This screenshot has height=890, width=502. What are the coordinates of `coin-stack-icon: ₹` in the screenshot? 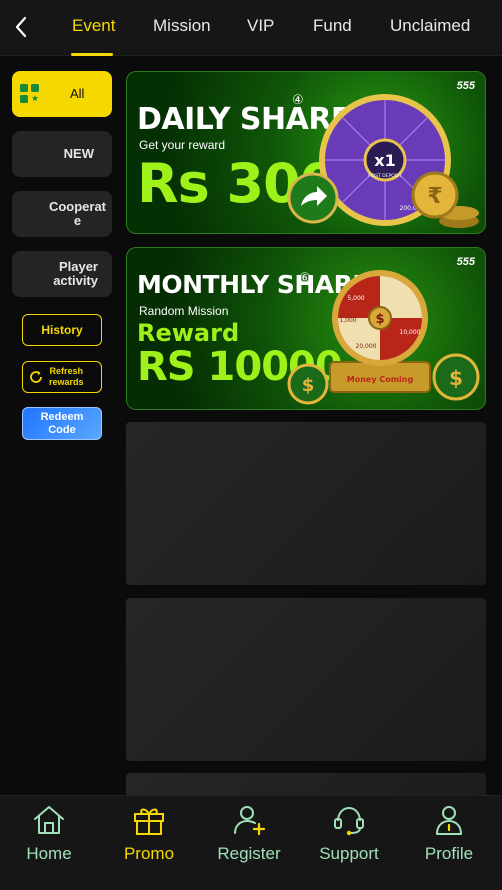 It's located at (445, 199).